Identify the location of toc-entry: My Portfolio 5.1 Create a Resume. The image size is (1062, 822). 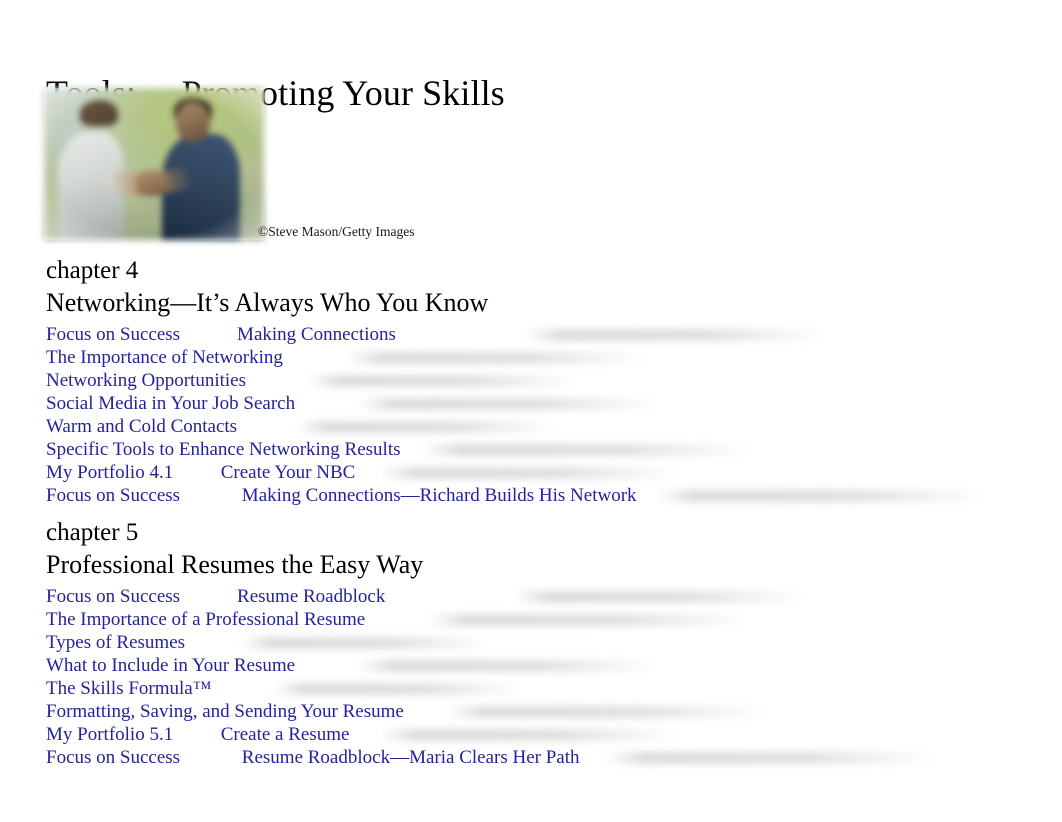
(536, 734).